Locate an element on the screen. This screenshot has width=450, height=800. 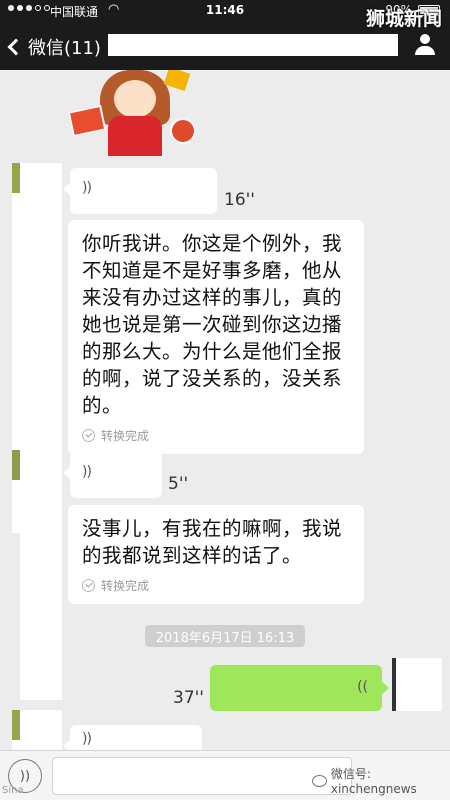
voice-duration: 16'' is located at coordinates (239, 200).